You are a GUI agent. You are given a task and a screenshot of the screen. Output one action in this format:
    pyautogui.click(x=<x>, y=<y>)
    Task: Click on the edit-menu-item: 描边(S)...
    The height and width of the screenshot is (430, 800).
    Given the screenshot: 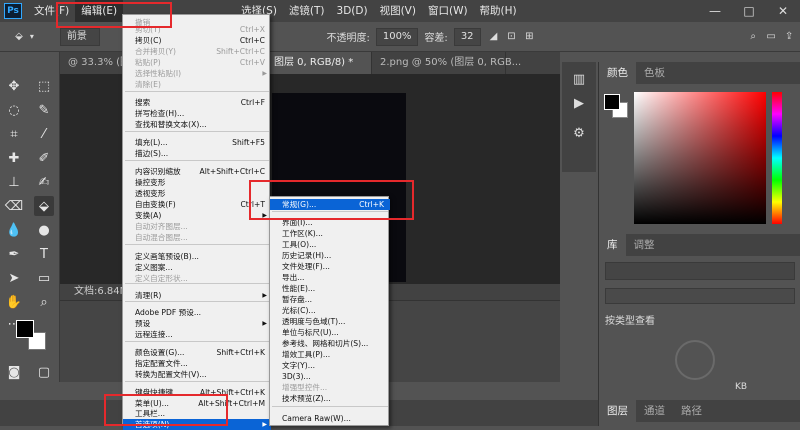 What is the action you would take?
    pyautogui.click(x=197, y=153)
    